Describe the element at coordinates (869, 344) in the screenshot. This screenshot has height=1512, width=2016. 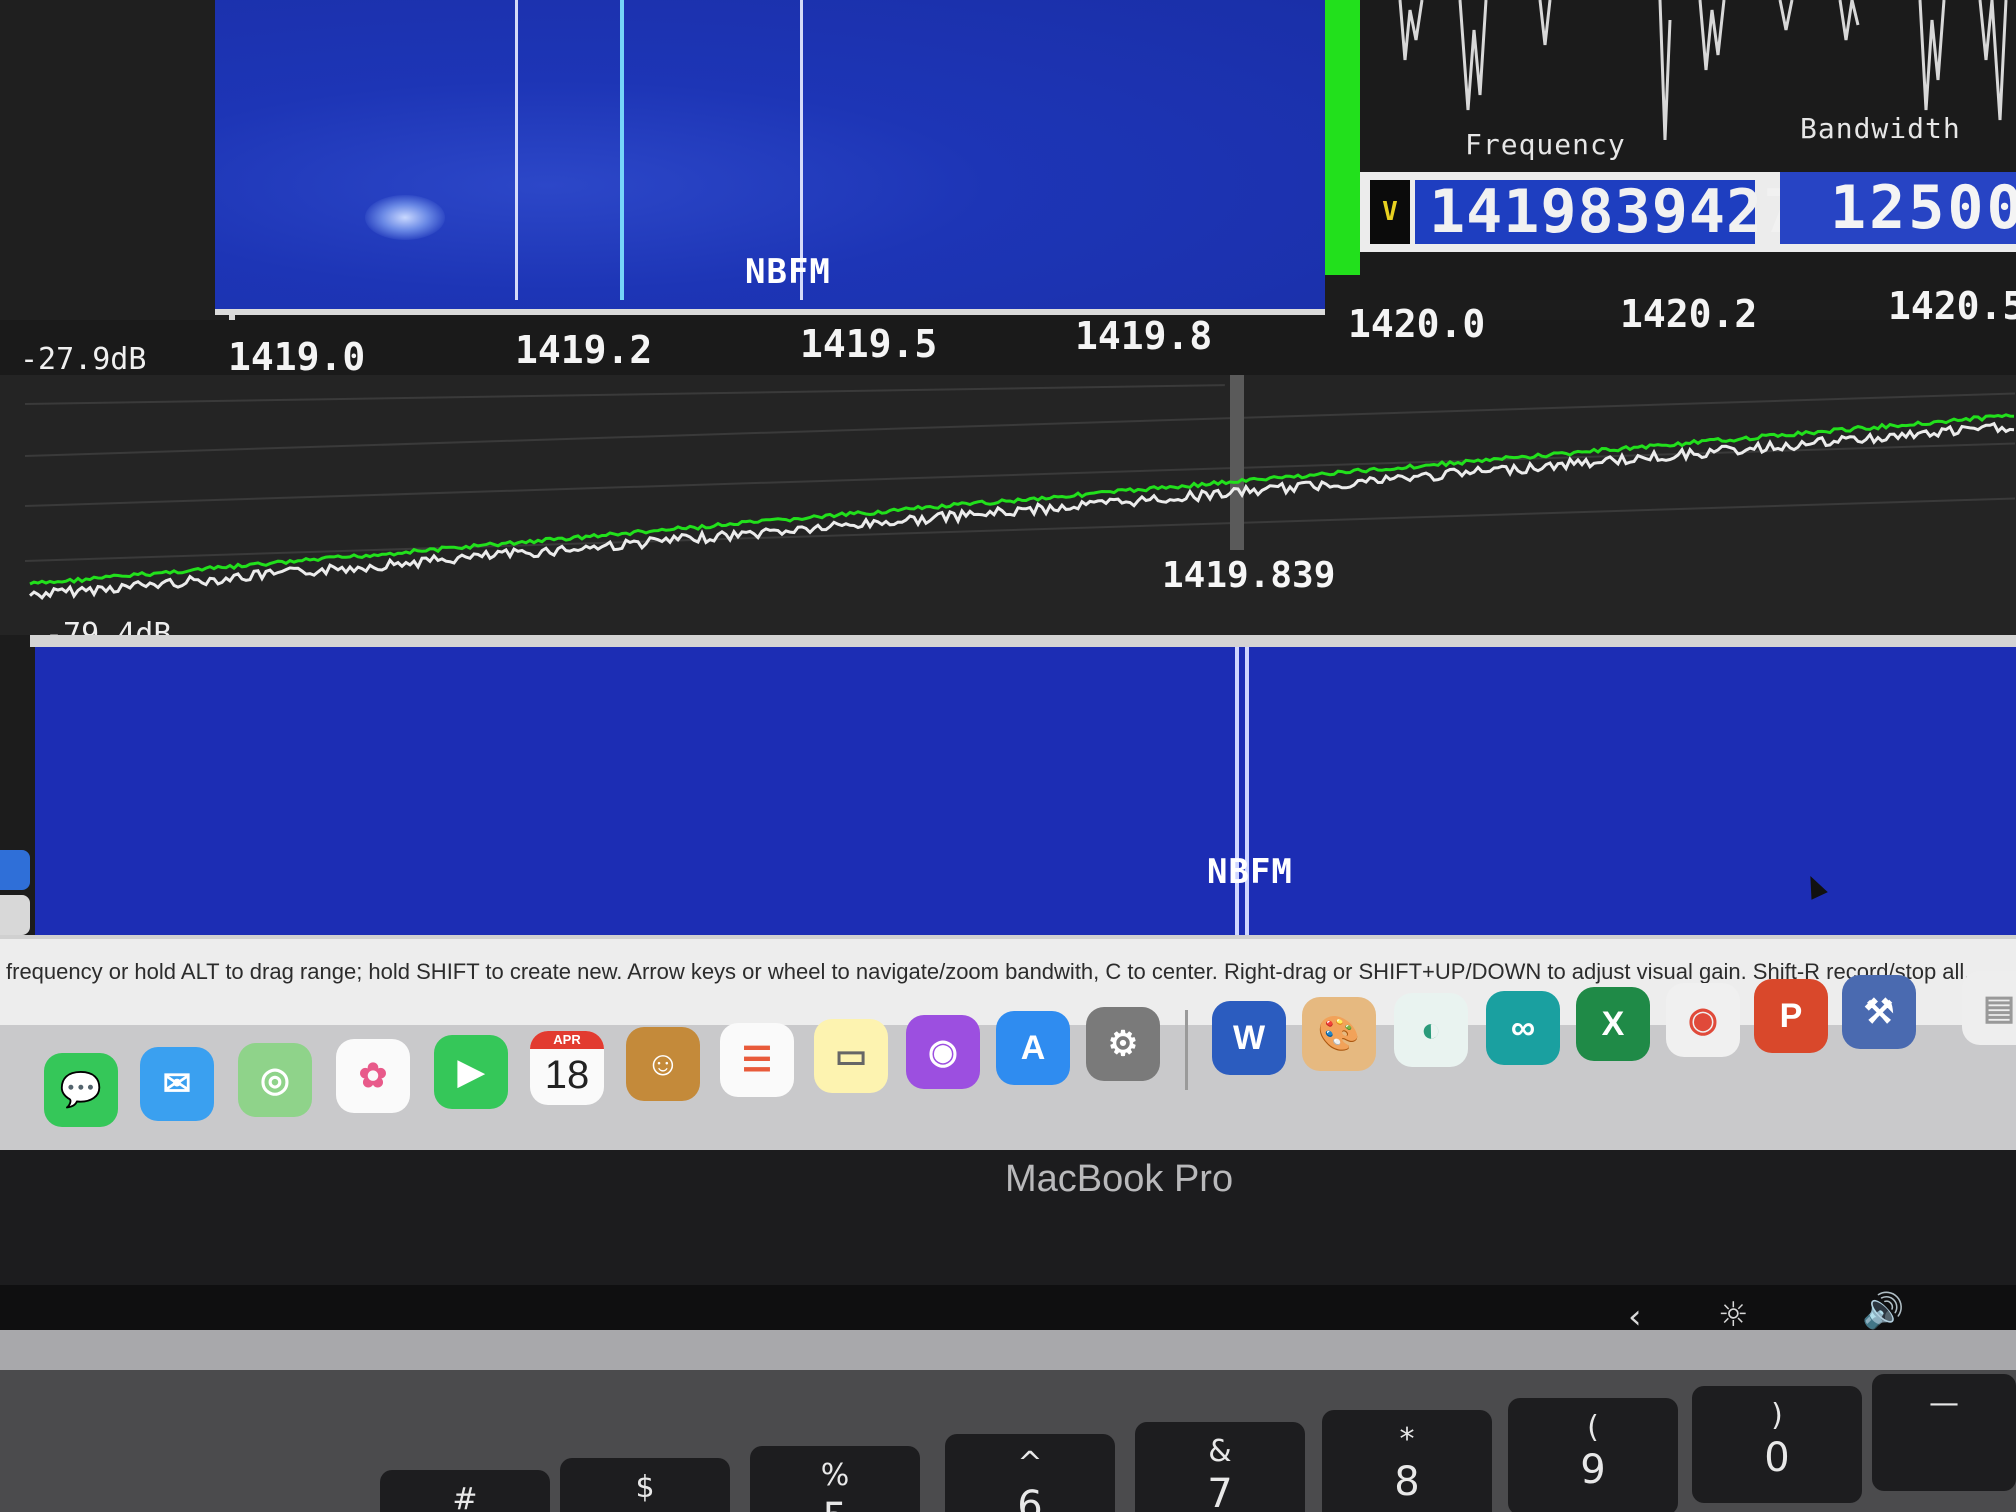
I see `scale-tick: 1419.5` at that location.